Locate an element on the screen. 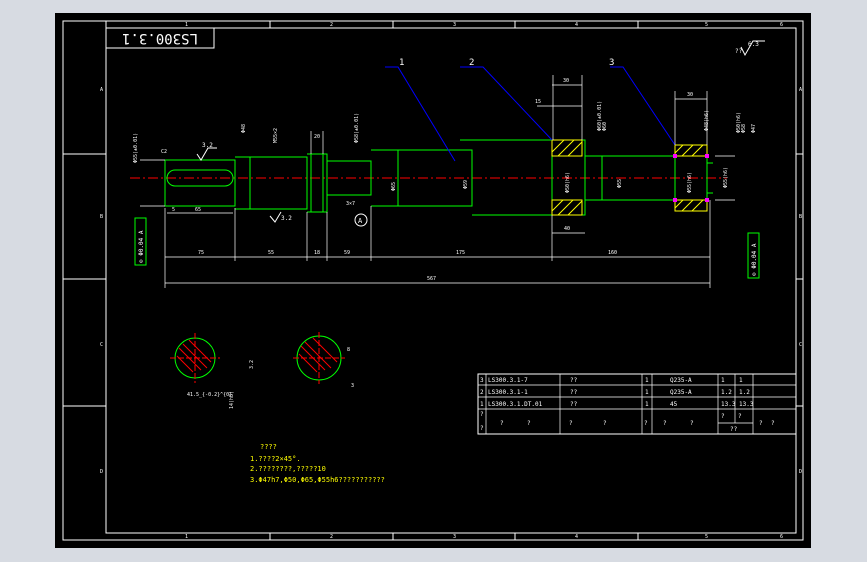  bom-cell: LS300.3.1.DT.01 is located at coordinates (515, 404).